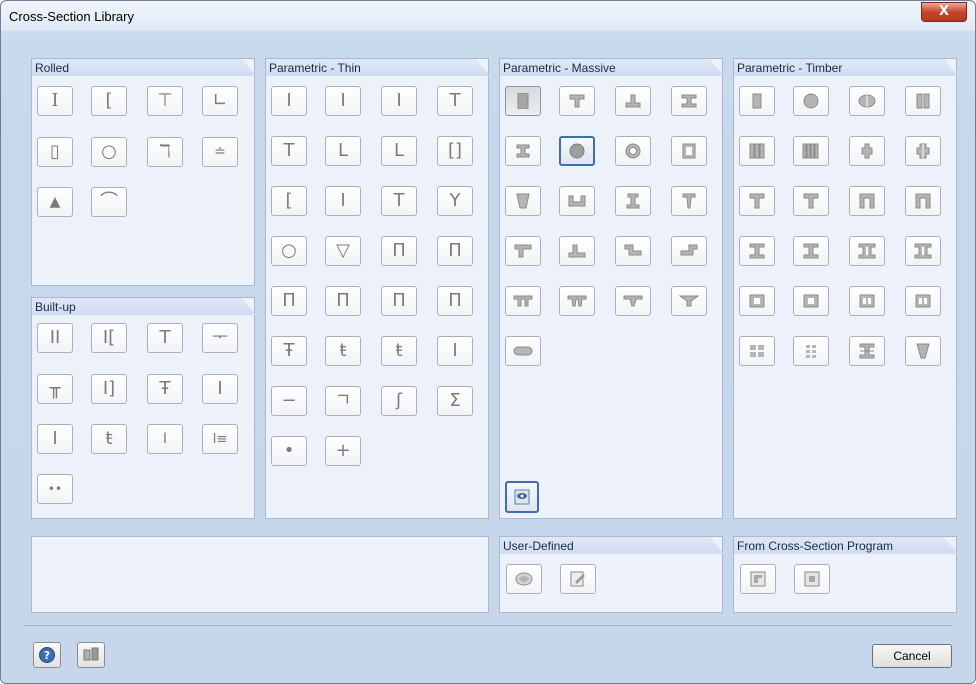 The image size is (976, 684). What do you see at coordinates (55, 439) in the screenshot?
I see `builtup-i-small-button: I` at bounding box center [55, 439].